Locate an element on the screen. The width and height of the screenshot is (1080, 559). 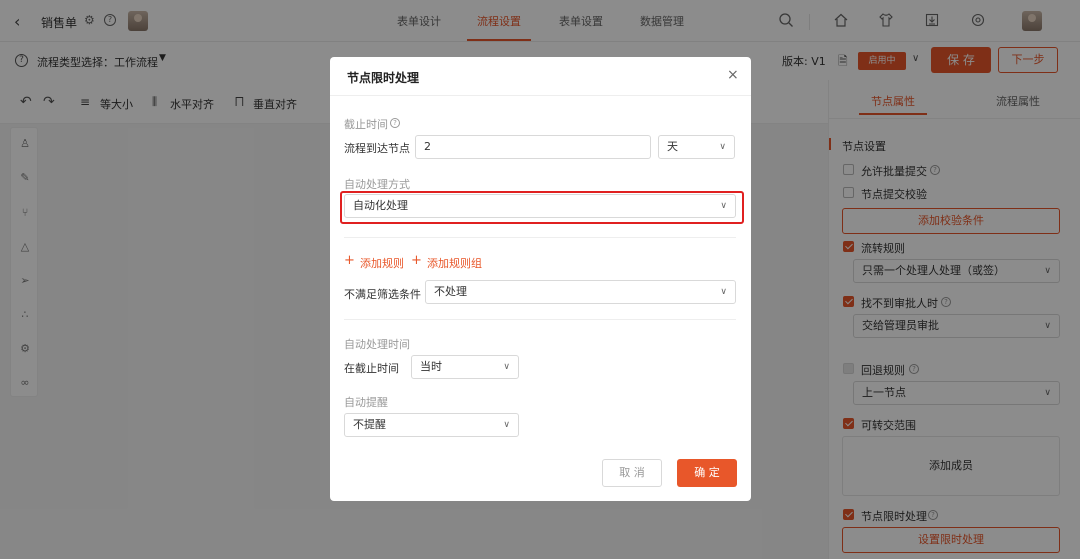
add-rule-group-button: 添加规则组 is located at coordinates (454, 263).